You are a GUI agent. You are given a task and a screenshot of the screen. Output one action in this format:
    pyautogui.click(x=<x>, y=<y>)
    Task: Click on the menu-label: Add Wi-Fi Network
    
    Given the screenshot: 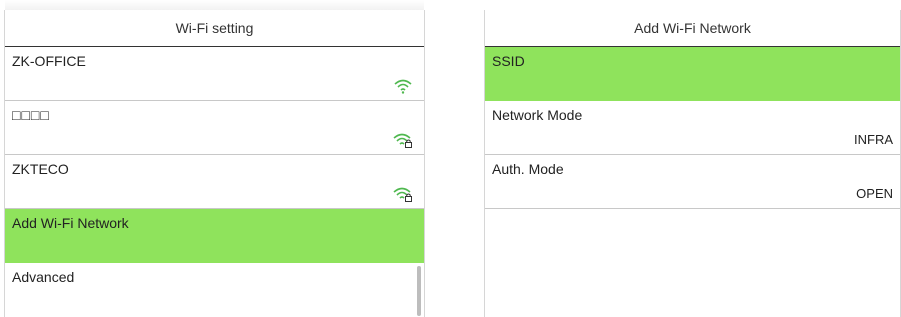 What is the action you would take?
    pyautogui.click(x=70, y=223)
    